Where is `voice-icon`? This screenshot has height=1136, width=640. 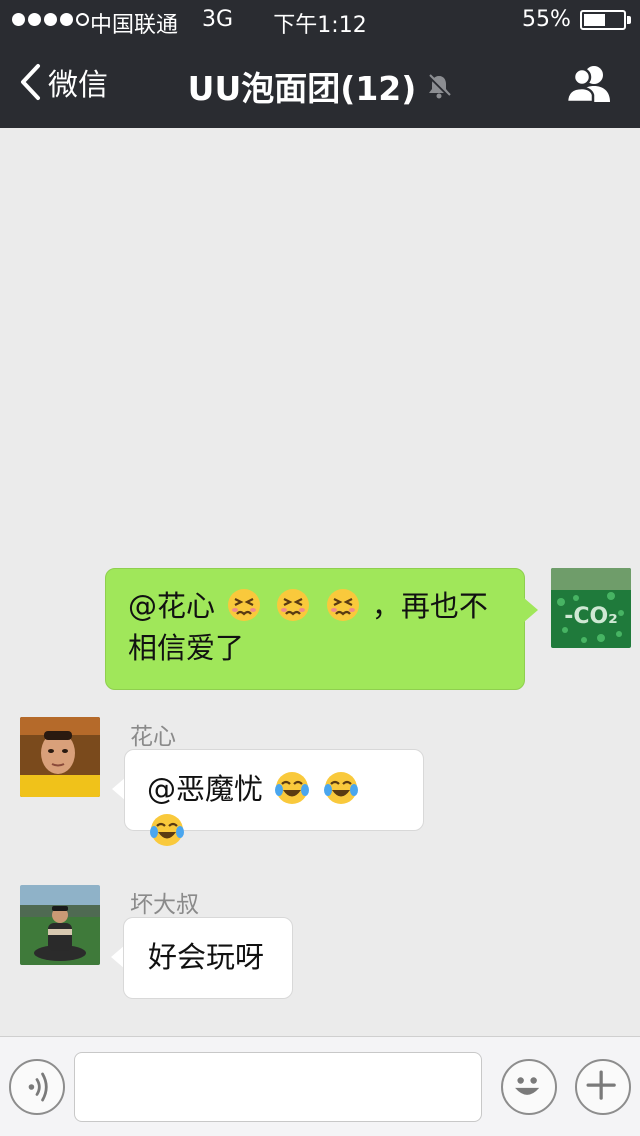 voice-icon is located at coordinates (38, 1087).